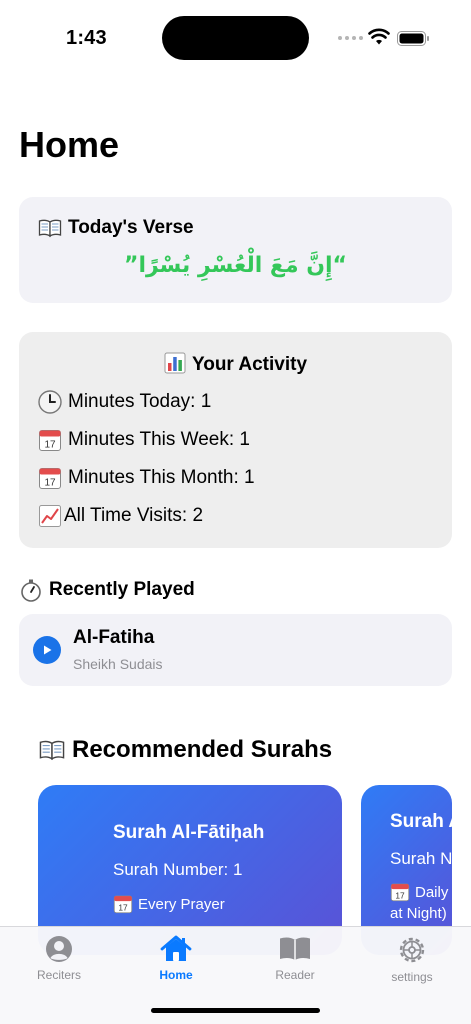 The image size is (471, 1024). I want to click on activity-row-today: Minutes Today: 1, so click(124, 402).